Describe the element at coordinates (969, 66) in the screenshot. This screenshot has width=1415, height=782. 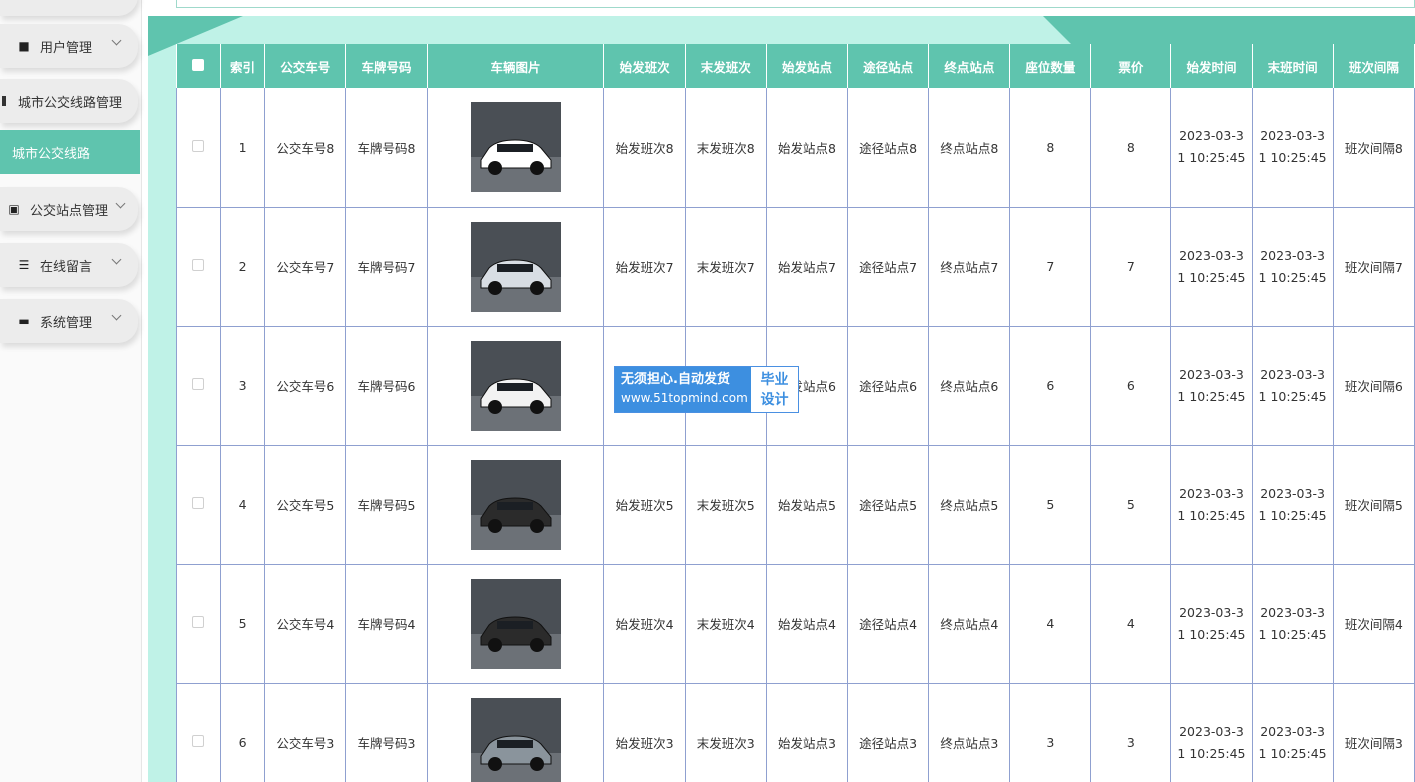
I see `header-end-station: 终点站点` at that location.